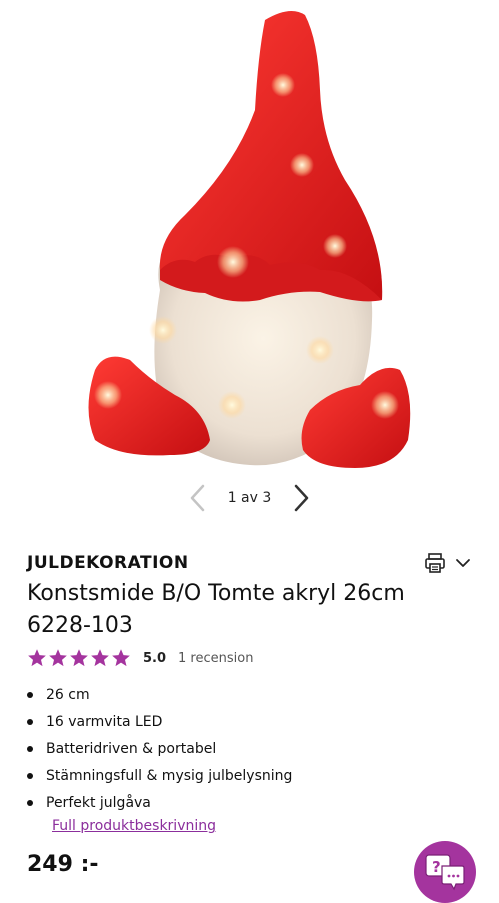  What do you see at coordinates (198, 498) in the screenshot?
I see `chevron-left-icon` at bounding box center [198, 498].